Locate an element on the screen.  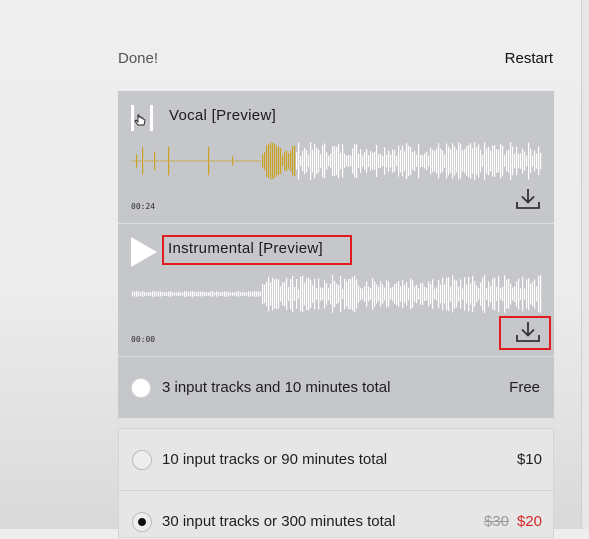
plan-option-free: 3 input tracks and 10 minutes total Free is located at coordinates (336, 387).